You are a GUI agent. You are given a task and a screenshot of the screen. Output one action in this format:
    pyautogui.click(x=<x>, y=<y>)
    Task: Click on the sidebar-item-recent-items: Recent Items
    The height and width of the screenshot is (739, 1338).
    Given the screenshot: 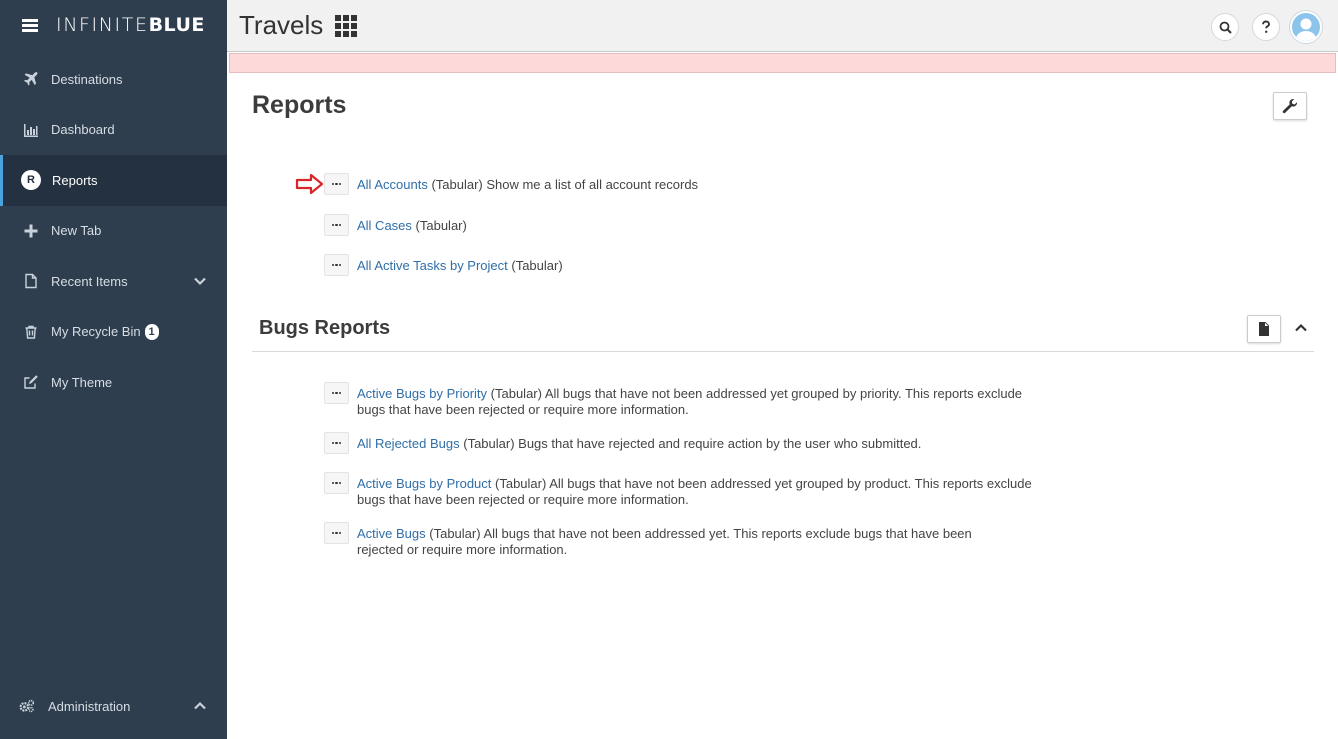 What is the action you would take?
    pyautogui.click(x=113, y=281)
    